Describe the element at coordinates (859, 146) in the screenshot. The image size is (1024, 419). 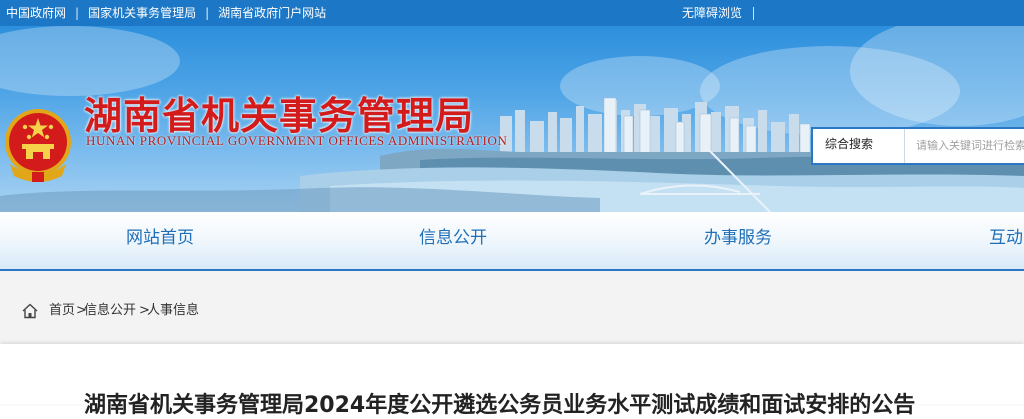
I see `search-scope-select: 综合搜索` at that location.